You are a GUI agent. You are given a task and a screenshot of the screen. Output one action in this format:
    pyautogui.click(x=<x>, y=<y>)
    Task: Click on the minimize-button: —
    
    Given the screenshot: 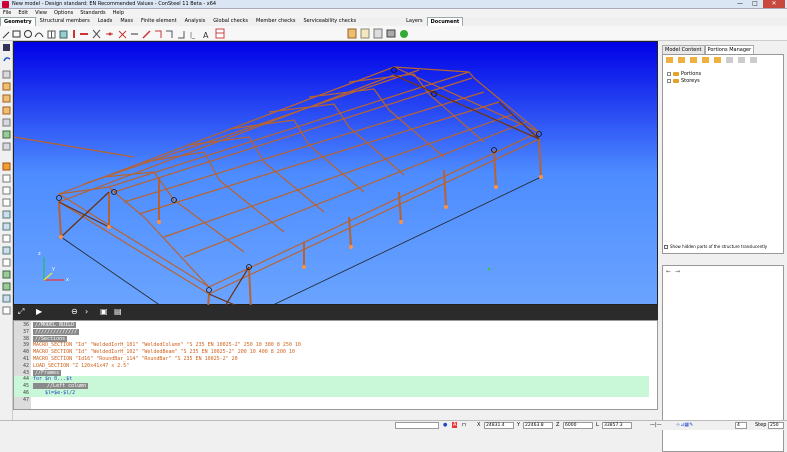 What is the action you would take?
    pyautogui.click(x=740, y=4)
    